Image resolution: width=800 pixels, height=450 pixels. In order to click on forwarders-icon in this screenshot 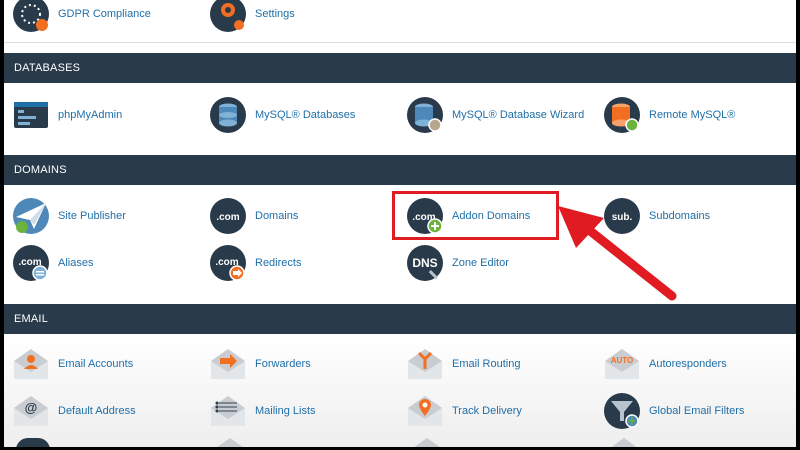, I will do `click(228, 364)`.